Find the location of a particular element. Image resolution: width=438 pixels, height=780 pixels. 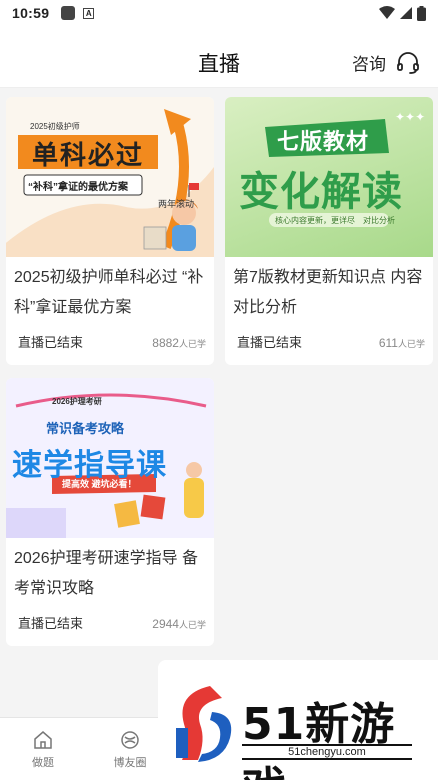

battery-icon is located at coordinates (421, 13).